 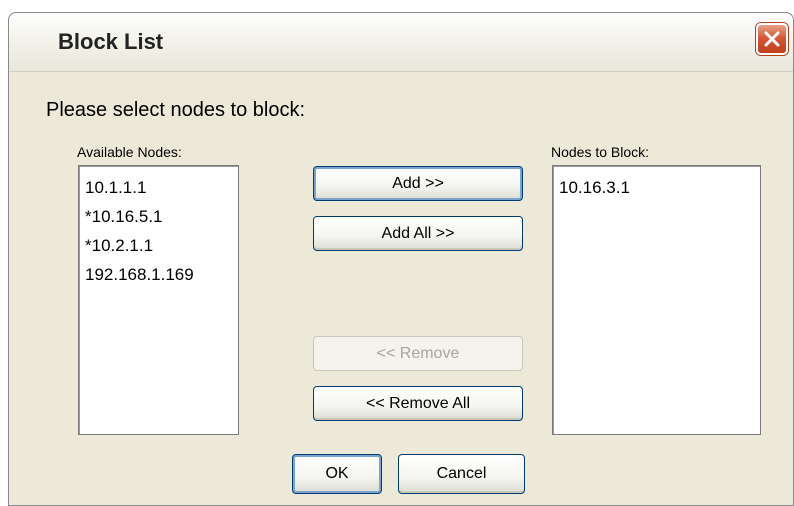 What do you see at coordinates (418, 183) in the screenshot?
I see `add-button: Add >>` at bounding box center [418, 183].